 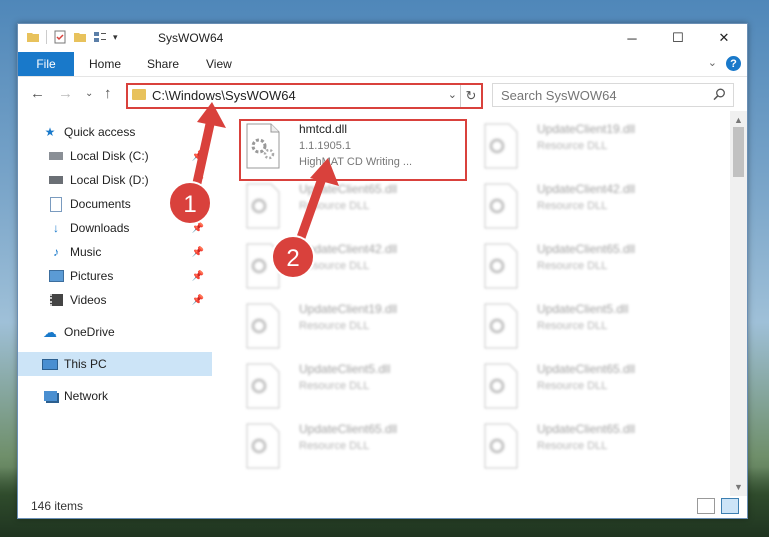 What do you see at coordinates (100, 37) in the screenshot?
I see `customize-icon` at bounding box center [100, 37].